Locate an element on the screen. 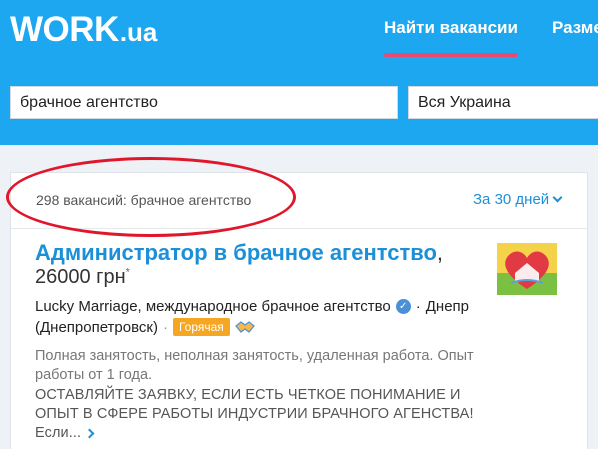 The width and height of the screenshot is (598, 449). annotation-circle is located at coordinates (151, 197).